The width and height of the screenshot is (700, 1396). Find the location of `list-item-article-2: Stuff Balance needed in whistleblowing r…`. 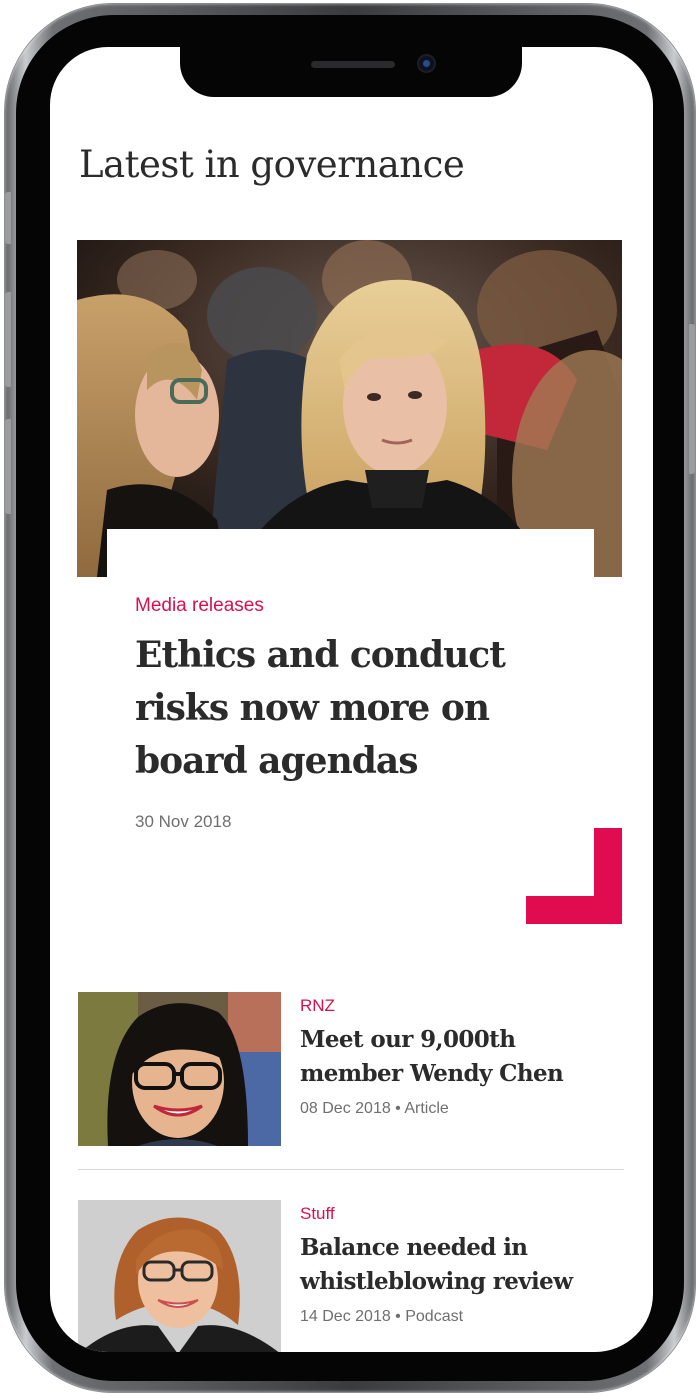

list-item-article-2: Stuff Balance needed in whistleblowing r… is located at coordinates (350, 1276).